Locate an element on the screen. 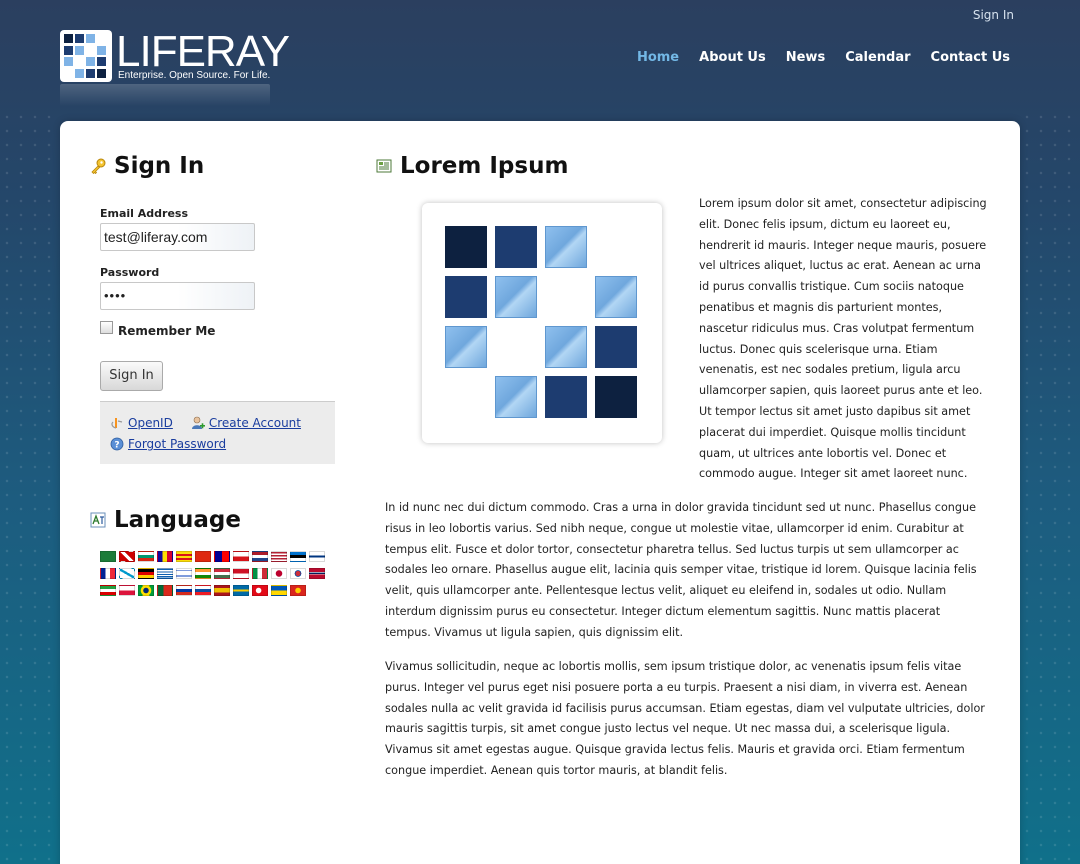 This screenshot has height=864, width=1080. flag-iw-IL-icon is located at coordinates (184, 573).